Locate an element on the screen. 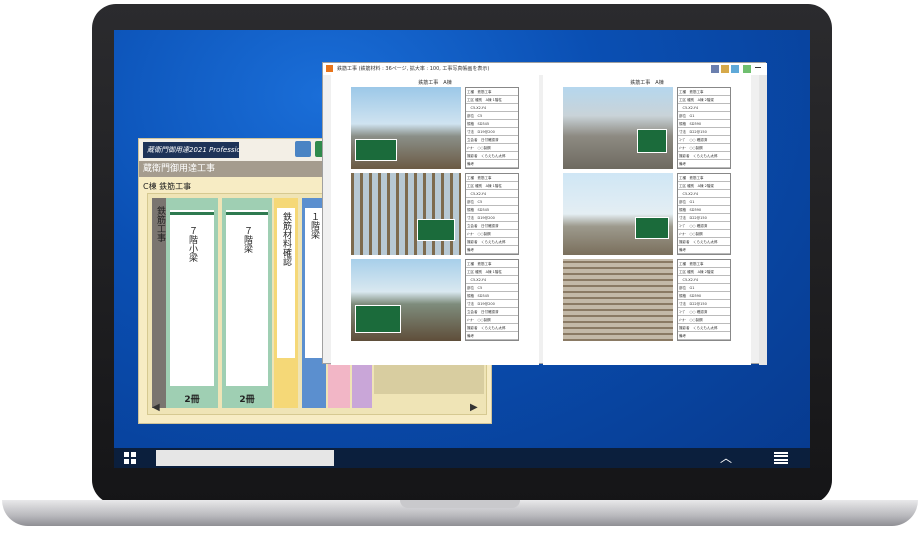 This screenshot has height=536, width=920. zoom-icon is located at coordinates (725, 69).